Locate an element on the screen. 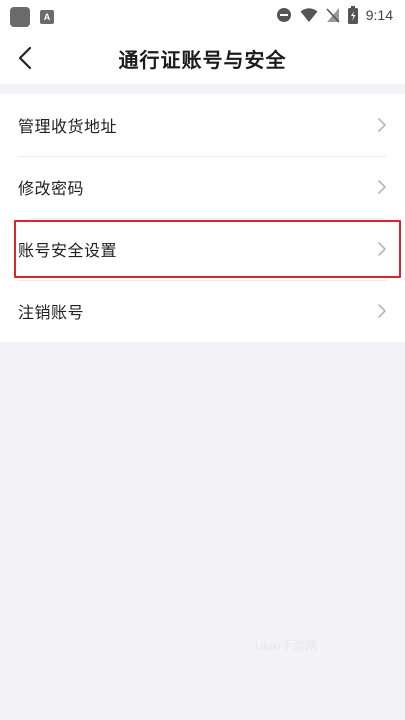  wifi-icon is located at coordinates (309, 15).